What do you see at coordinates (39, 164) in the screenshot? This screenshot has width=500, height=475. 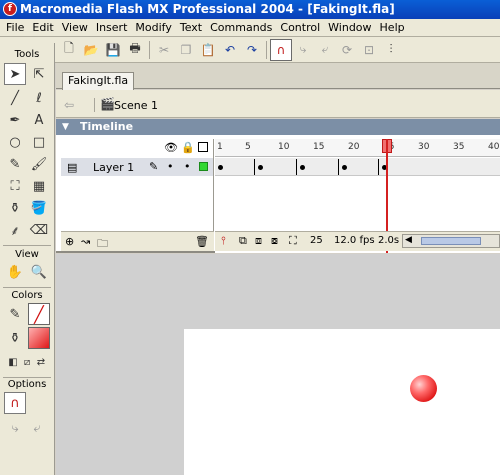 I see `brush-tool-icon: 🖌` at bounding box center [39, 164].